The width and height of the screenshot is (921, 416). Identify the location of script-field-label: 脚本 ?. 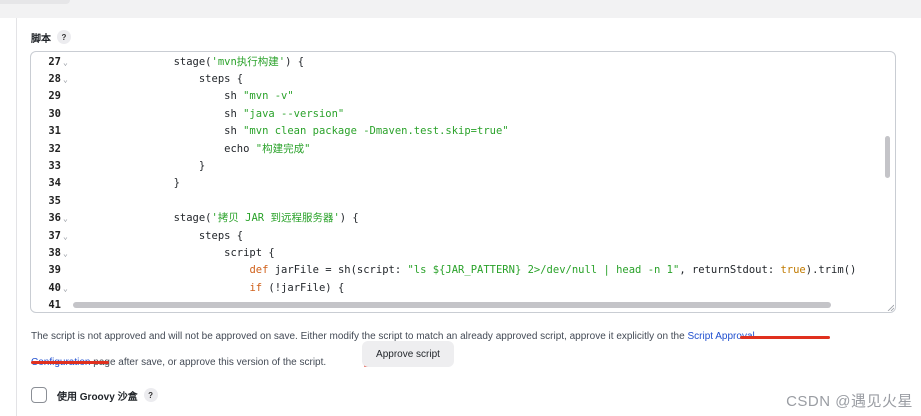
(51, 37).